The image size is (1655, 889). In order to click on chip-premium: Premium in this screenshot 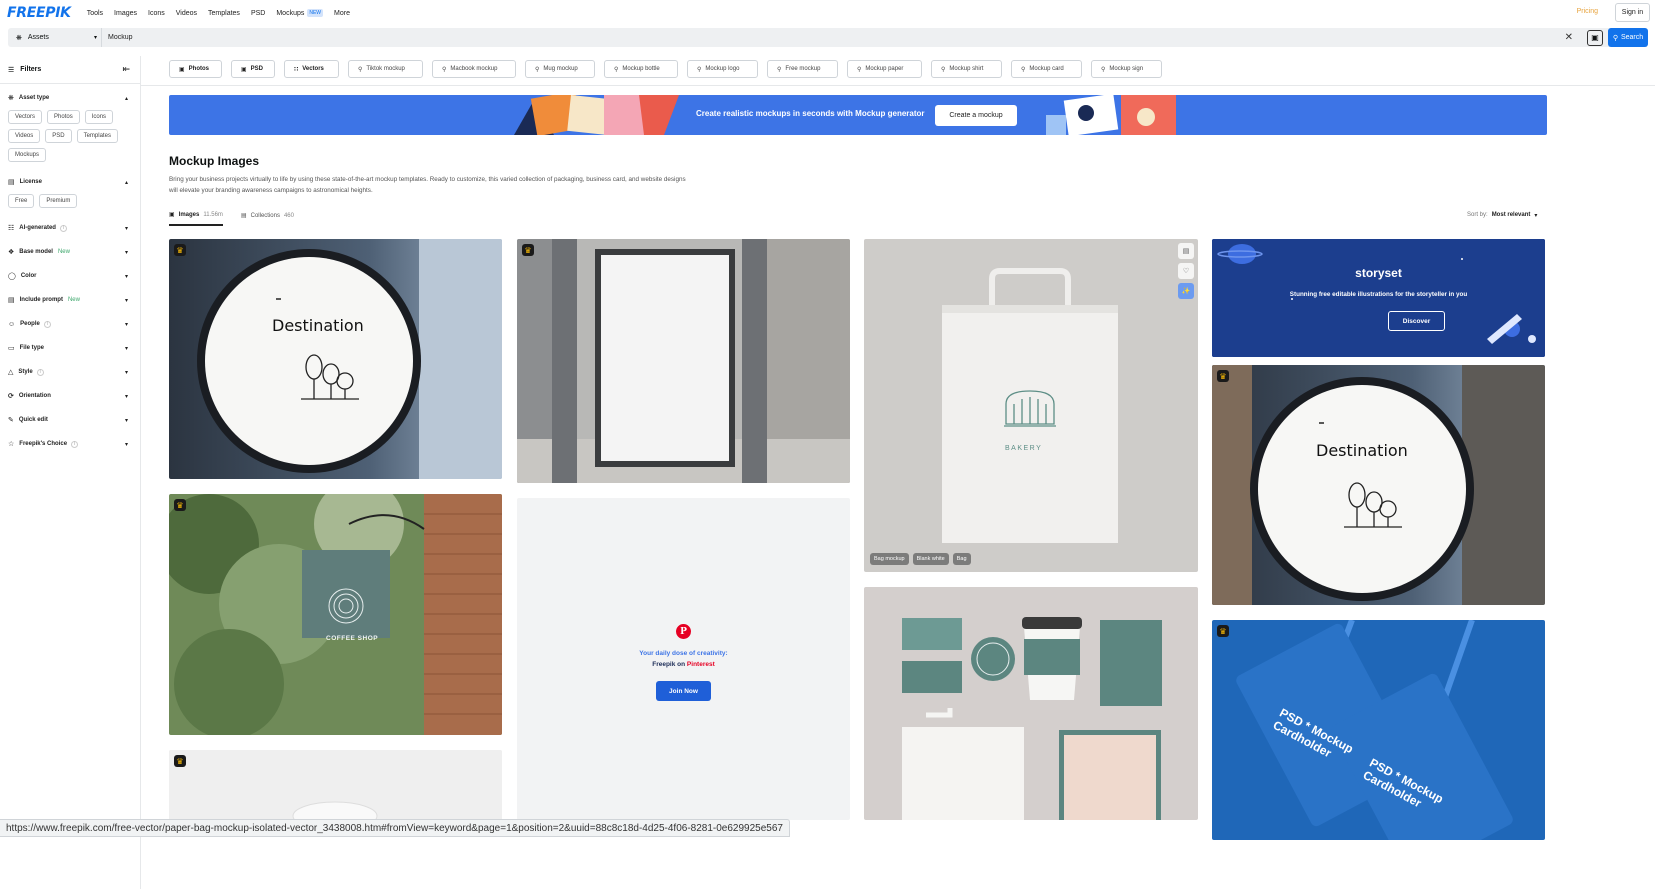, I will do `click(58, 201)`.